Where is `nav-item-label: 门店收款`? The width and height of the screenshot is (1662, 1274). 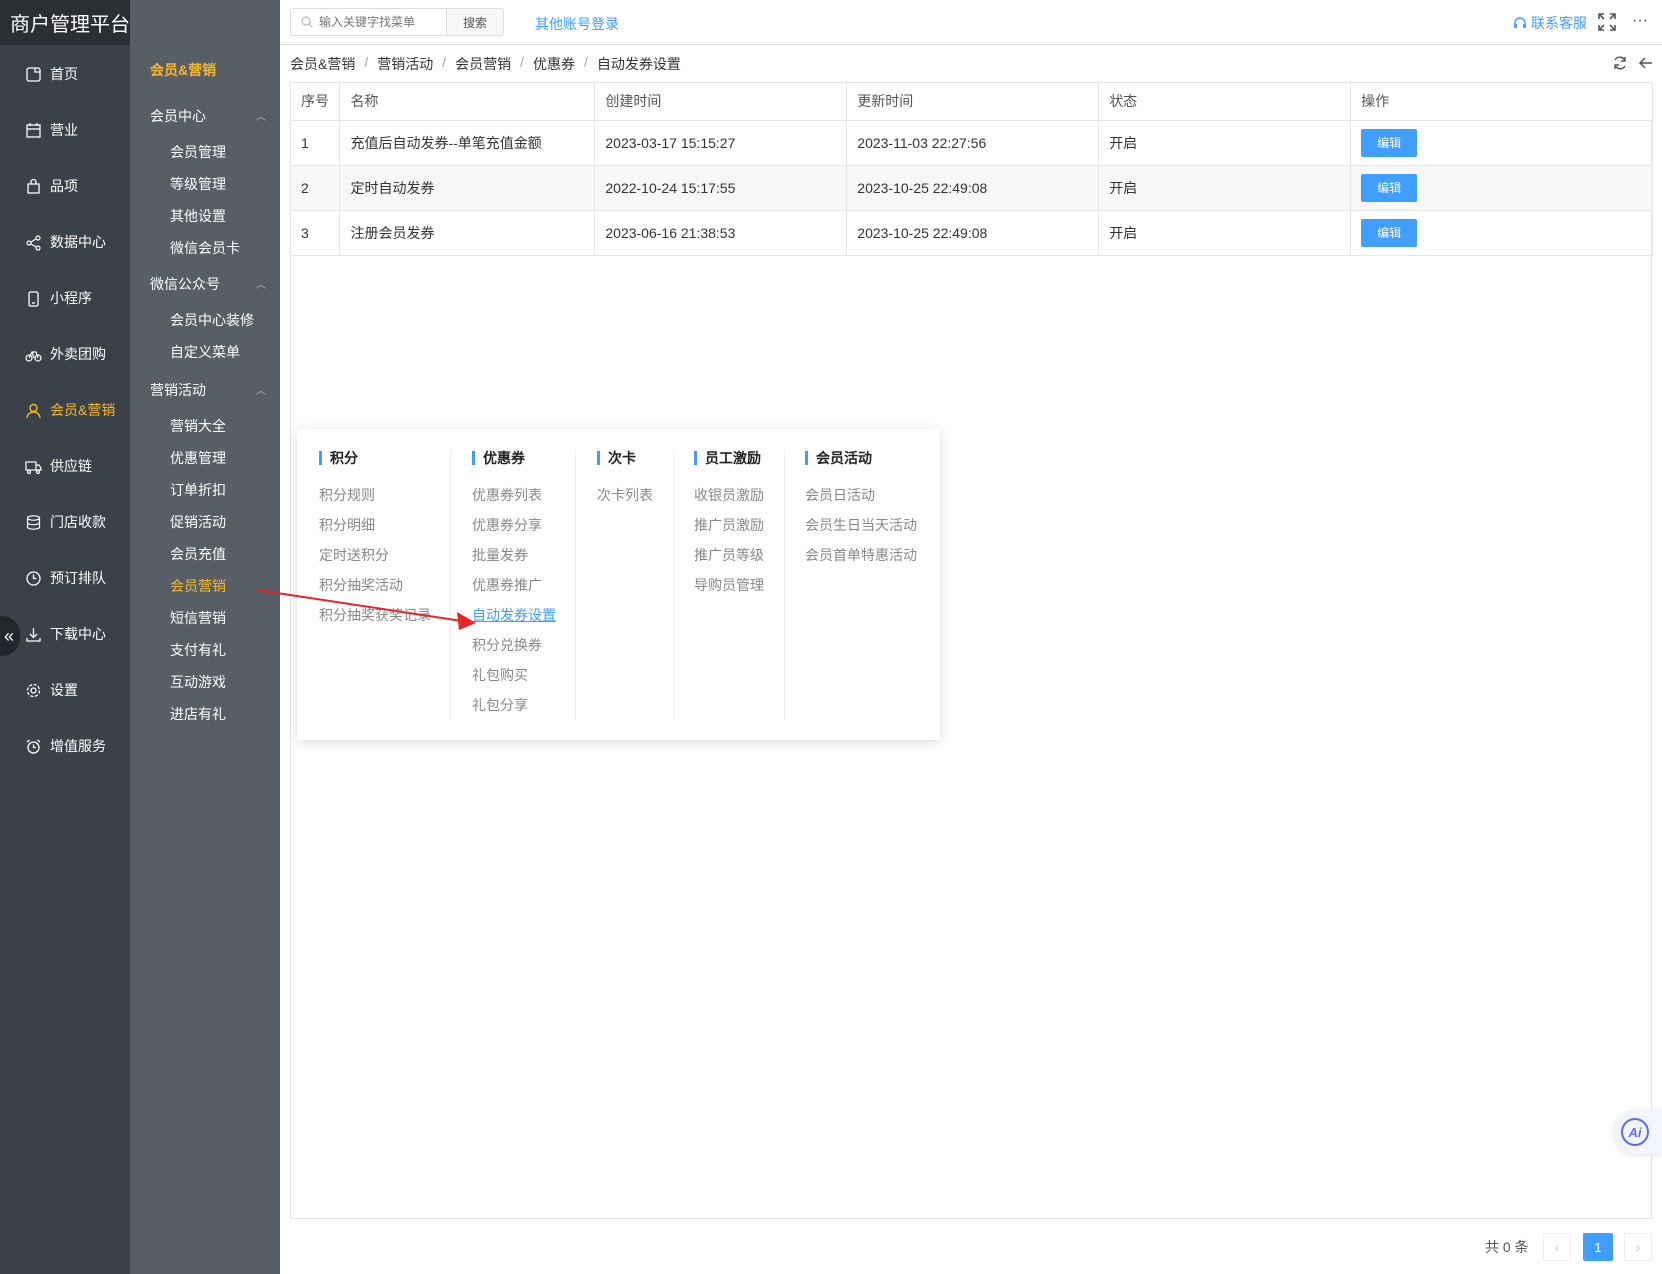
nav-item-label: 门店收款 is located at coordinates (78, 522).